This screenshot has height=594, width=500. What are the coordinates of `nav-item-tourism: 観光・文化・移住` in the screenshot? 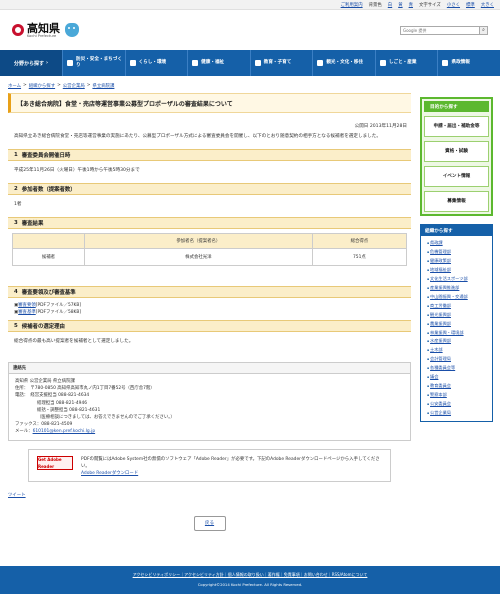 It's located at (343, 63).